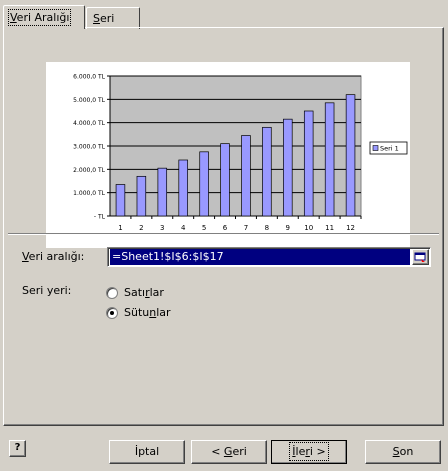 The image size is (448, 471). I want to click on separator, so click(223, 234).